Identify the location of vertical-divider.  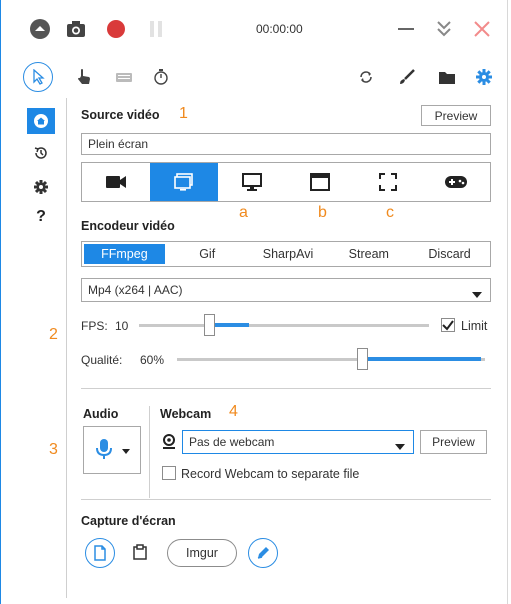
(149, 452).